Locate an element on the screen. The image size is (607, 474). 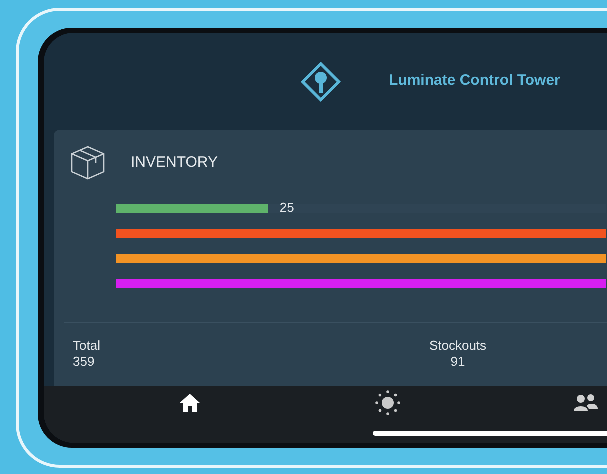
card-title: INVENTORY is located at coordinates (174, 162).